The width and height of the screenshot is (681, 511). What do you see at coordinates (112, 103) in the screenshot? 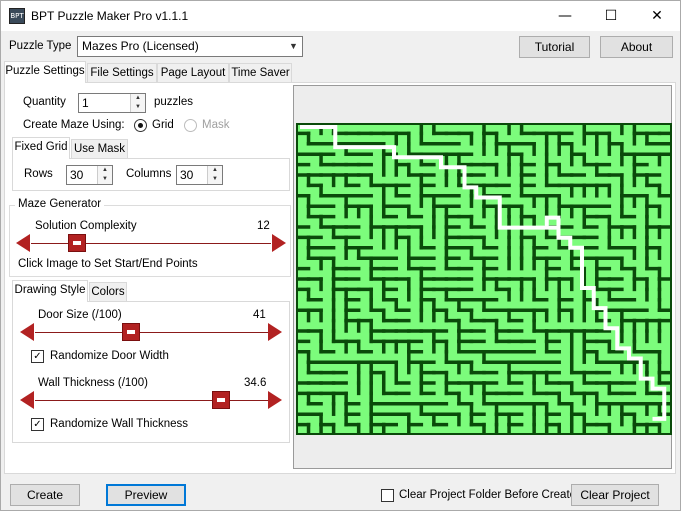
I see `quantity-stepper: 1 ▲ ▼` at bounding box center [112, 103].